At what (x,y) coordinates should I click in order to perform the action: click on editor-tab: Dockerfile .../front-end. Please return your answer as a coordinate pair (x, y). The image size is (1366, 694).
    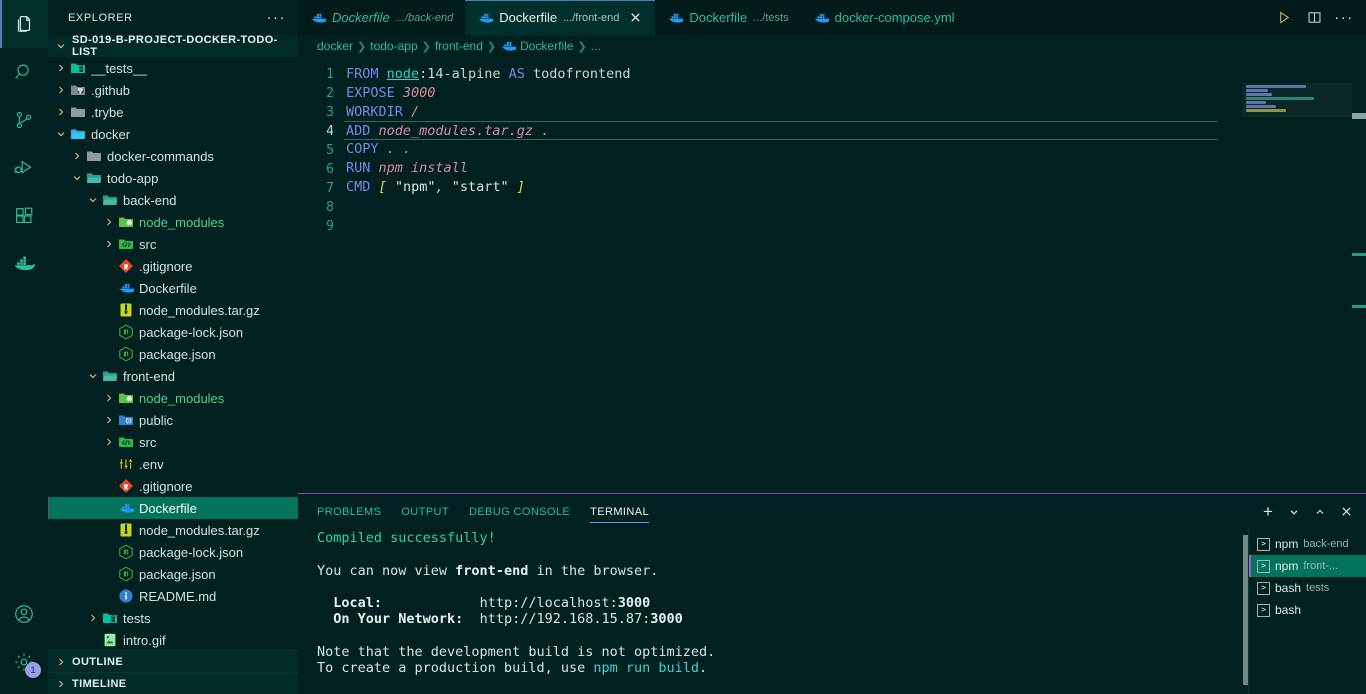
    Looking at the image, I should click on (560, 17).